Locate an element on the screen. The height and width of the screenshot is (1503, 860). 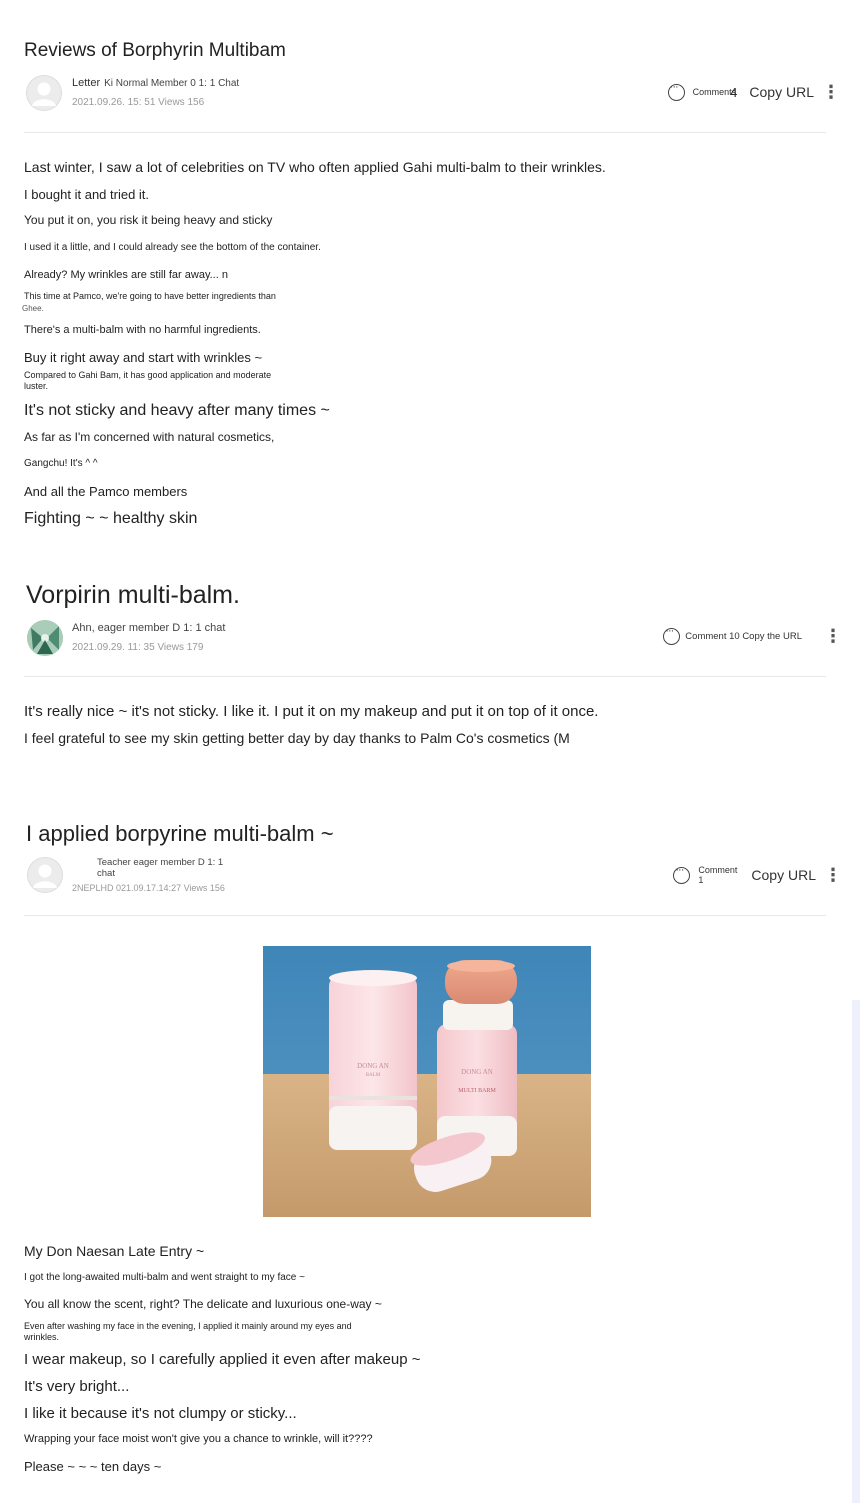
body-line: My Don Naesan Late Entry ~ is located at coordinates (114, 1251).